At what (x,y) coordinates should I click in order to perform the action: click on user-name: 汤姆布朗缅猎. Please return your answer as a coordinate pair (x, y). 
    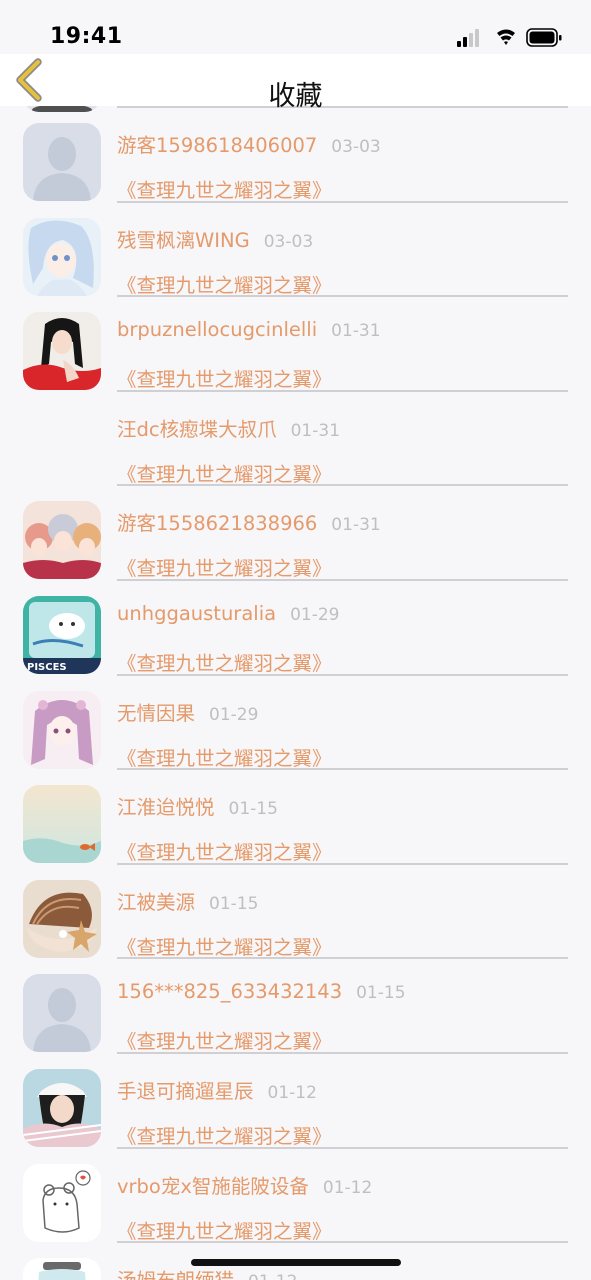
    Looking at the image, I should click on (175, 1274).